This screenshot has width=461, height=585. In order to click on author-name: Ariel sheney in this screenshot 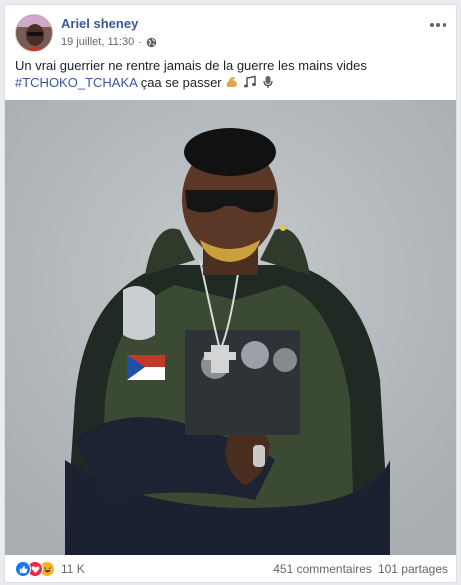, I will do `click(99, 23)`.